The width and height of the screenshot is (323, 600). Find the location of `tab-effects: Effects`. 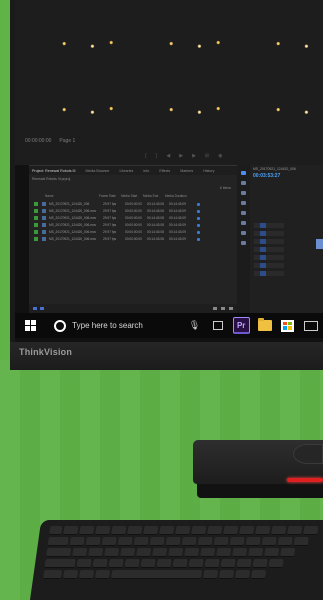

tab-effects: Effects is located at coordinates (164, 171).